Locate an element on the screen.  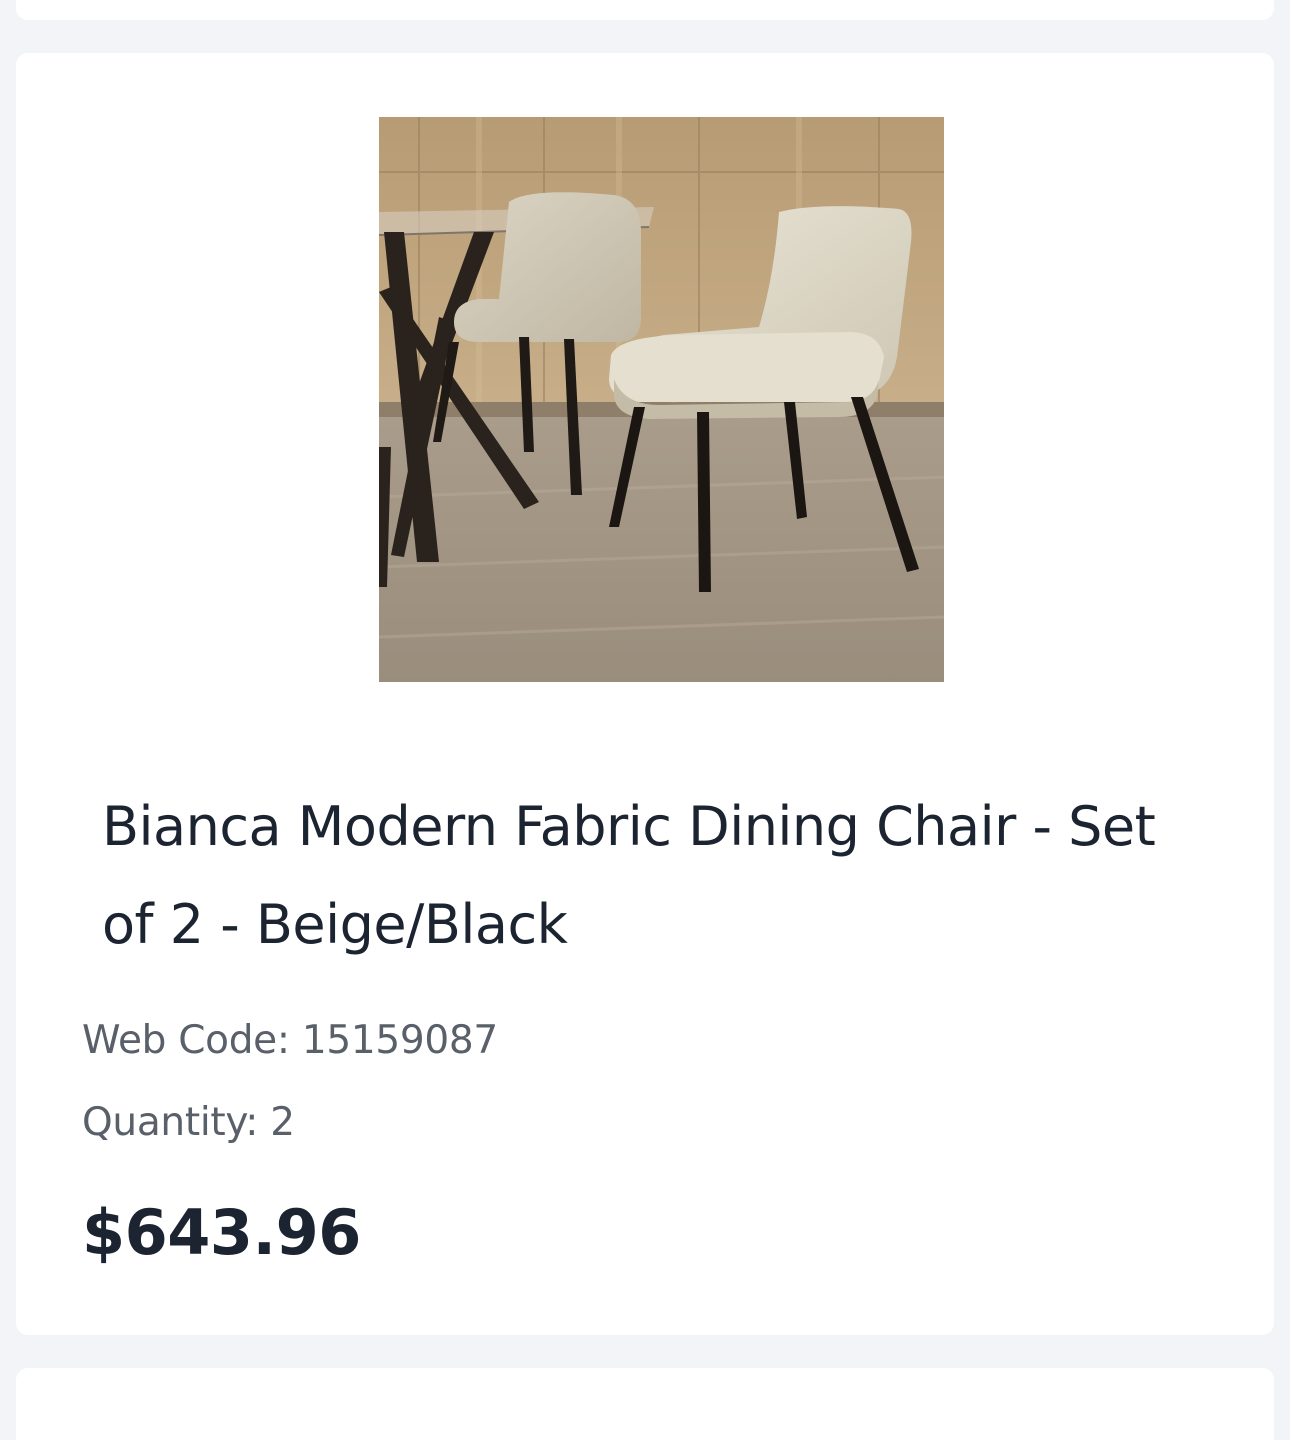
previous-item-card is located at coordinates (645, 10).